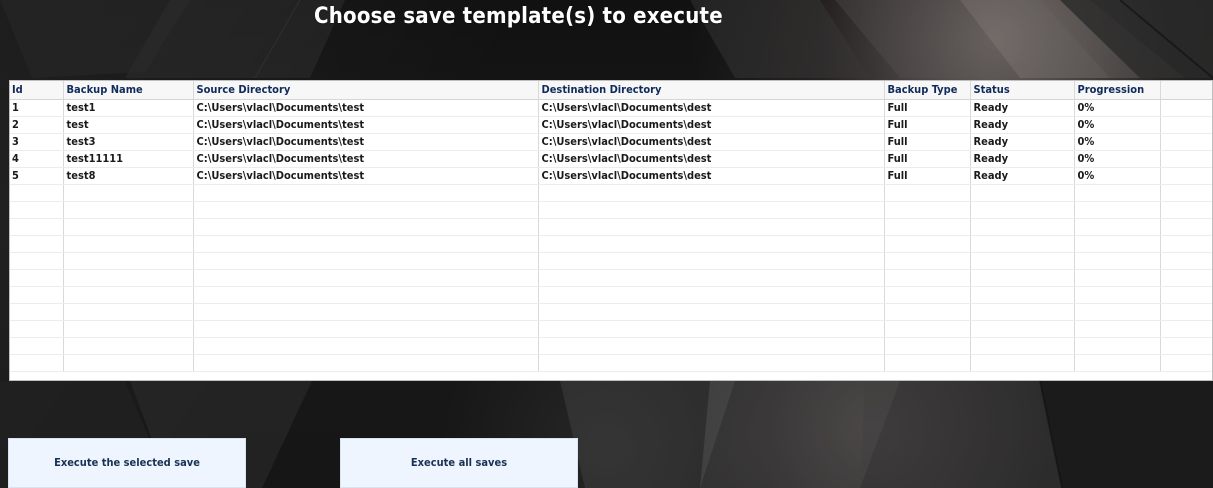  Describe the element at coordinates (128, 159) in the screenshot. I see `cell-backup-name: test11111` at that location.